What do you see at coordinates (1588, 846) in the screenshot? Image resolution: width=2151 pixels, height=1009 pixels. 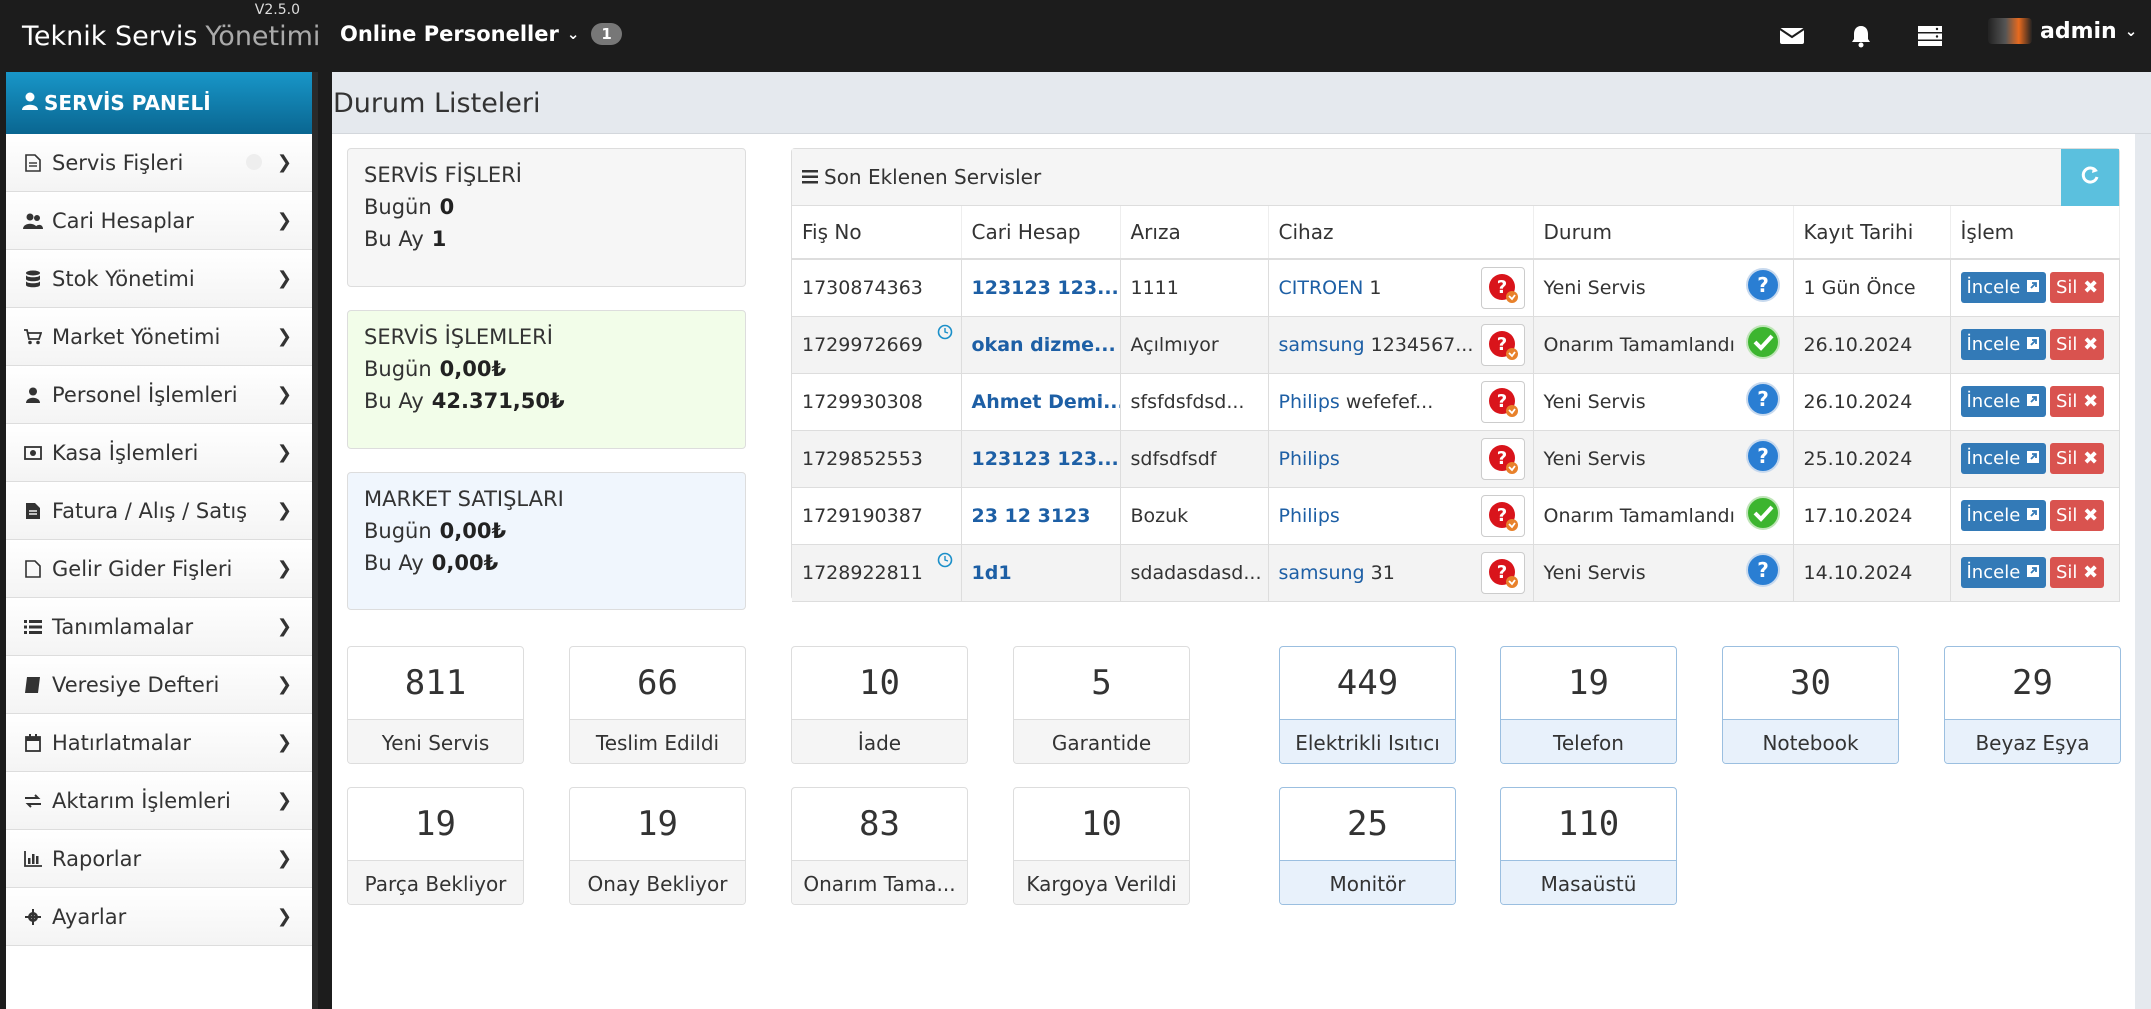 I see `device-count-tile: 110 Masaüstü` at bounding box center [1588, 846].